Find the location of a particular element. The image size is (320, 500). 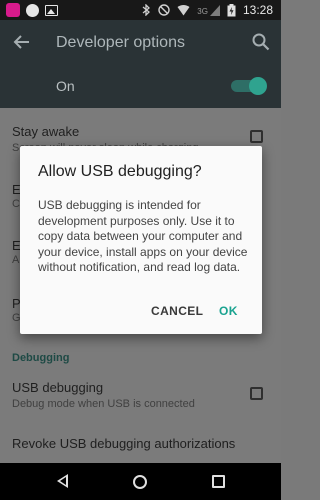

nav-back-icon is located at coordinates (62, 481).